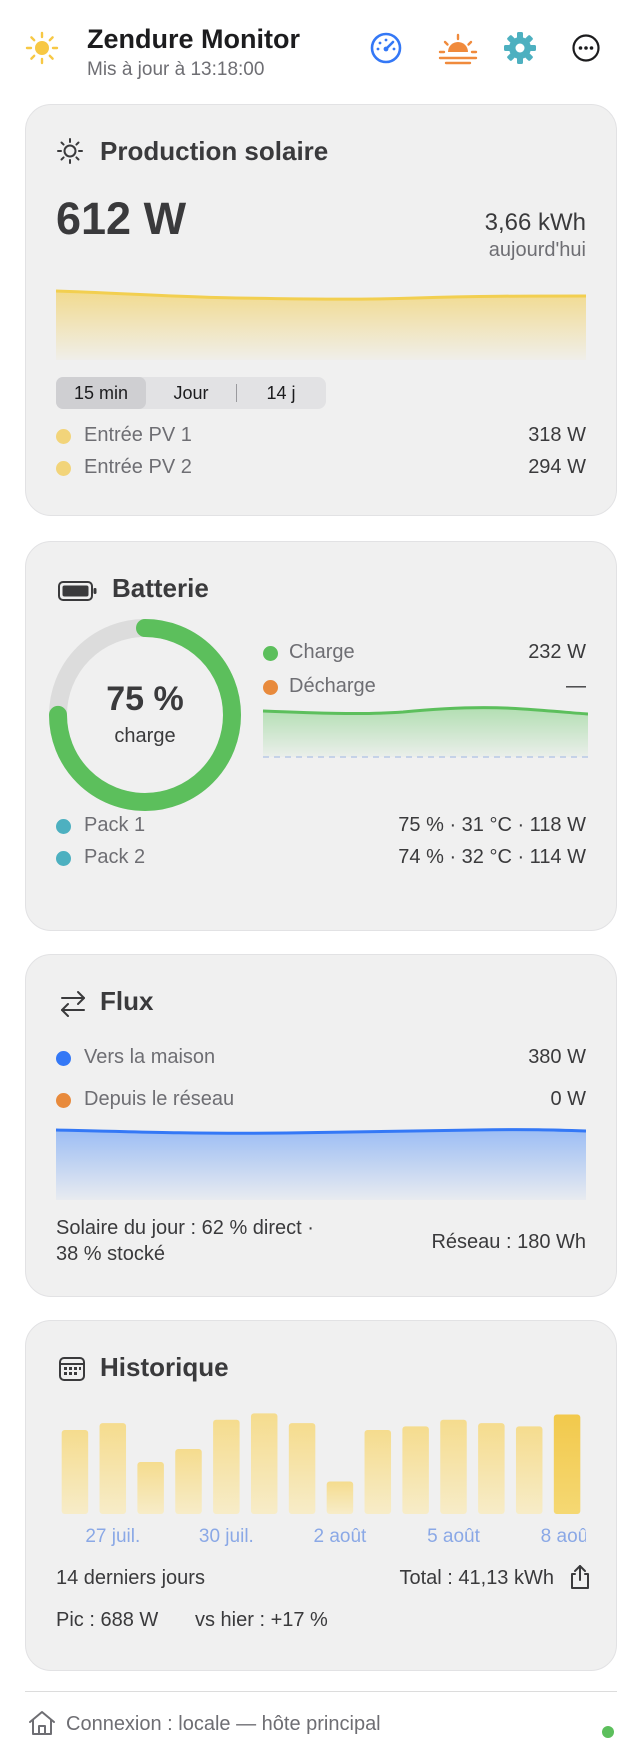 The height and width of the screenshot is (1762, 640). I want to click on history-bar-chart: 27 juil. 30 juil. 2 août 5 août 8 août, so click(323, 1480).